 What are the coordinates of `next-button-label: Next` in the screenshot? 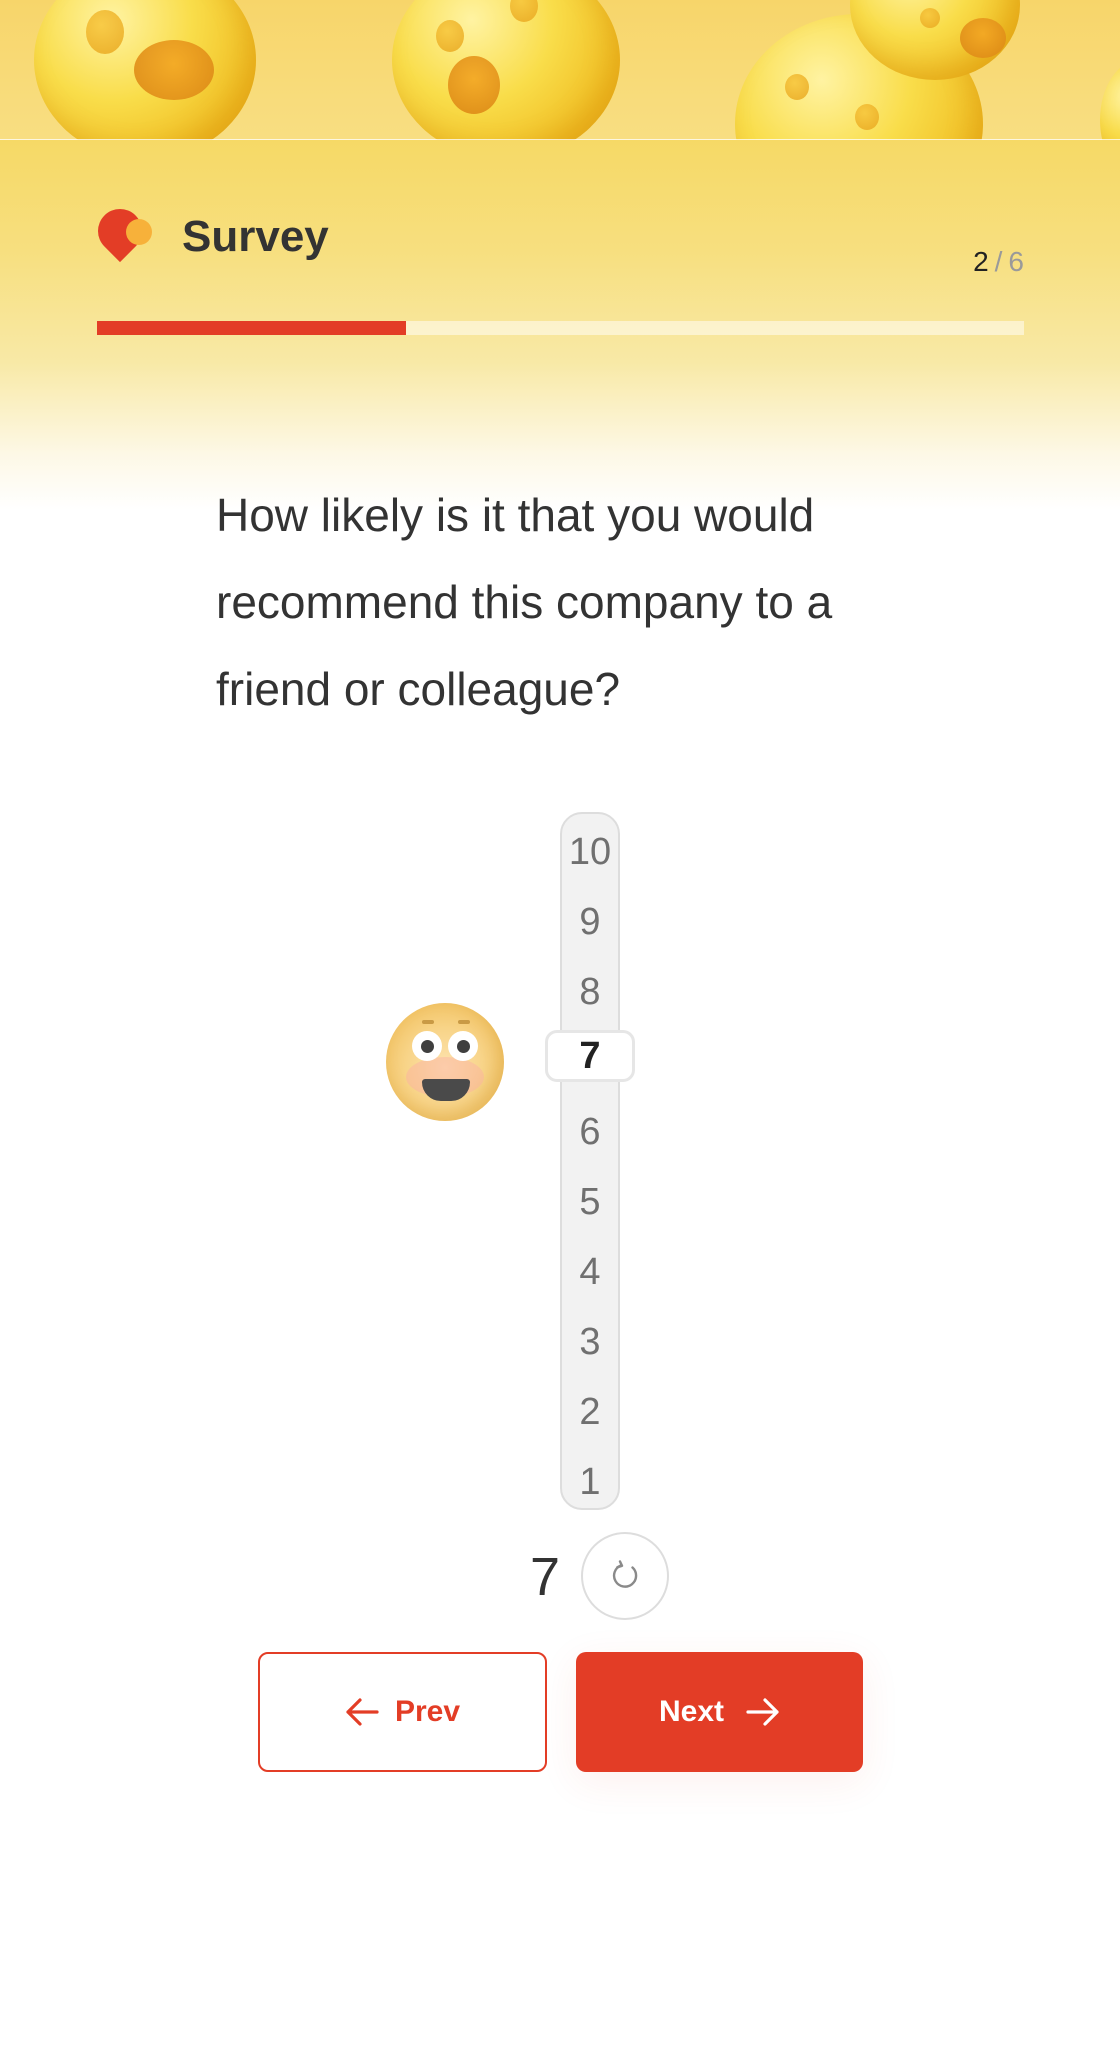 It's located at (691, 1711).